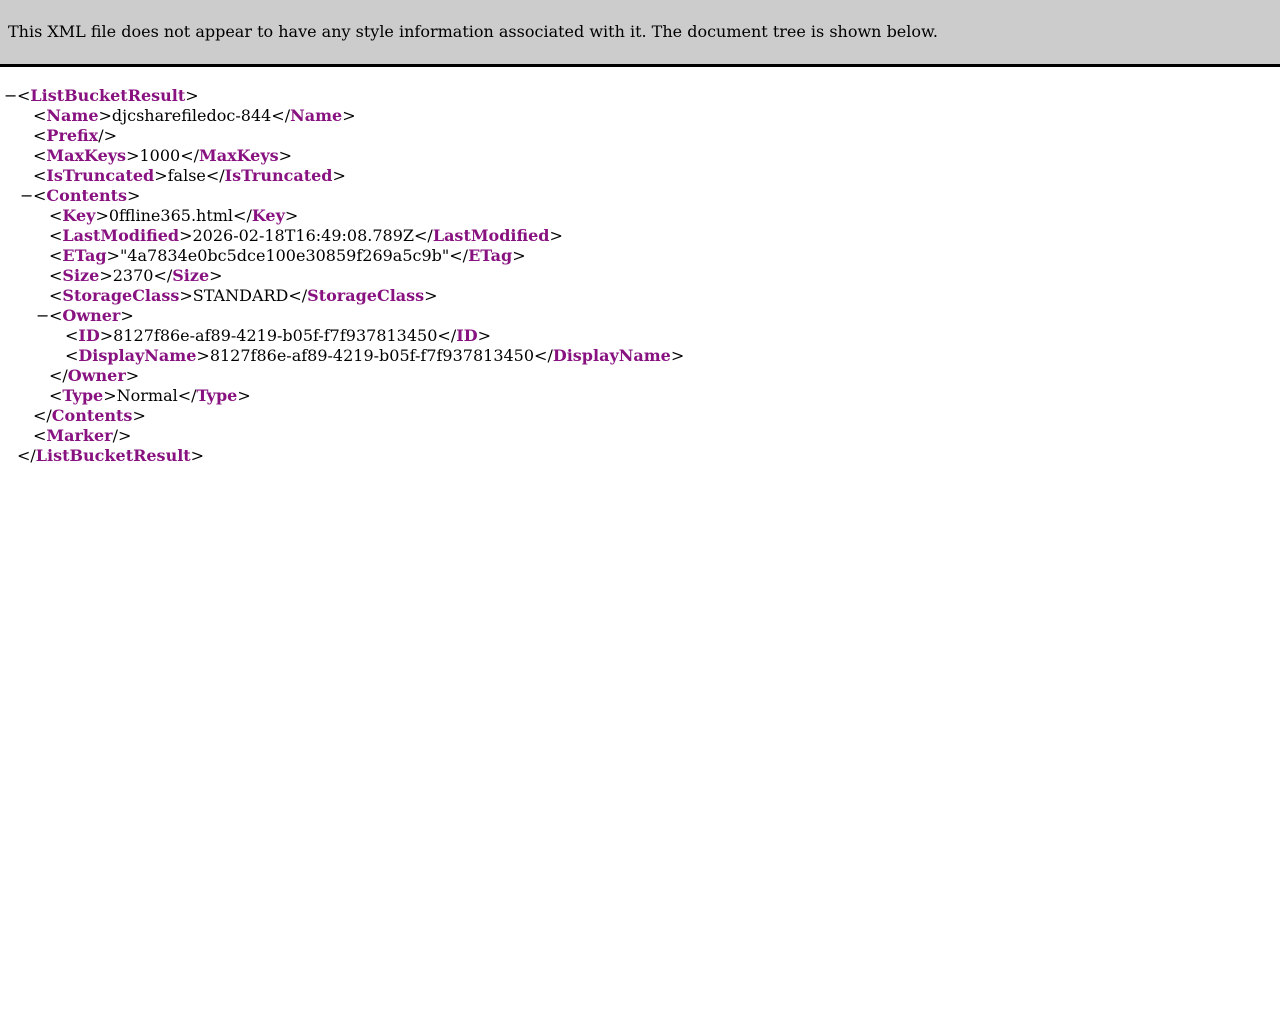 The width and height of the screenshot is (1280, 1024). I want to click on collapse-toggle-contents: −, so click(26, 196).